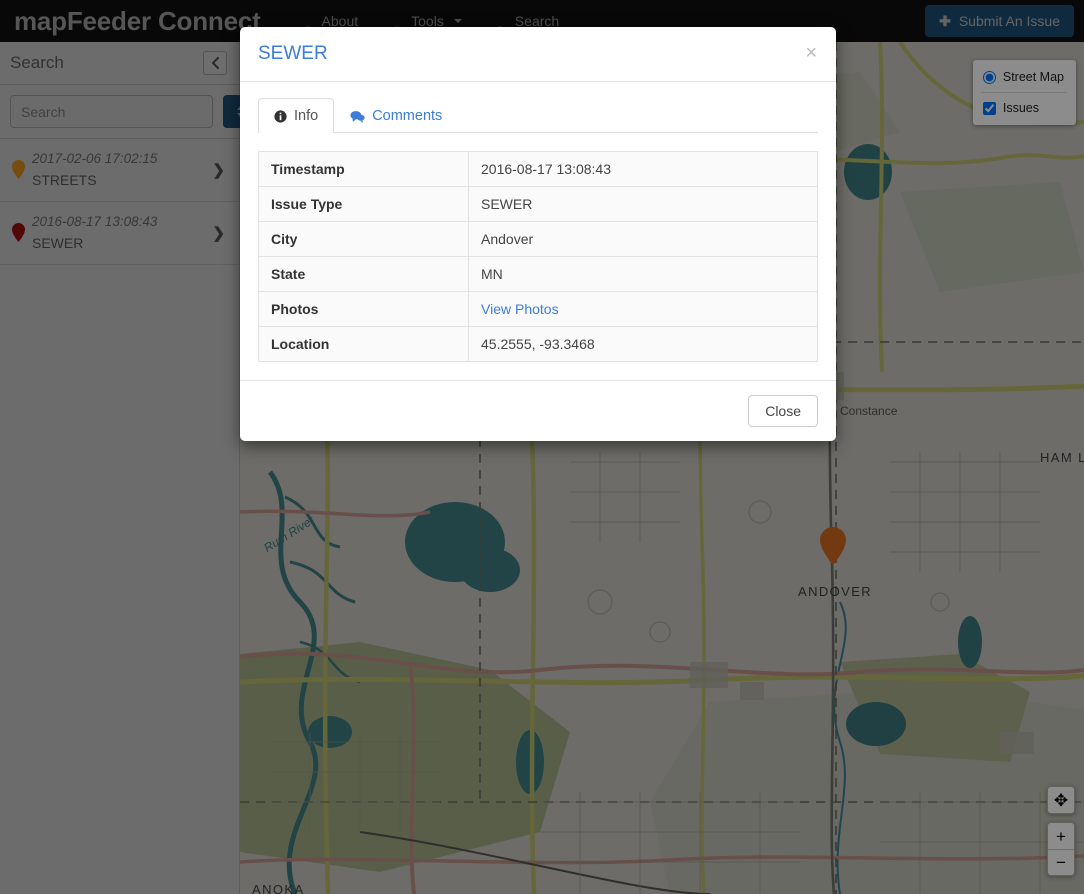 The height and width of the screenshot is (894, 1084). I want to click on table-row: Timestamp 2016-08-17 13:08:43, so click(538, 169).